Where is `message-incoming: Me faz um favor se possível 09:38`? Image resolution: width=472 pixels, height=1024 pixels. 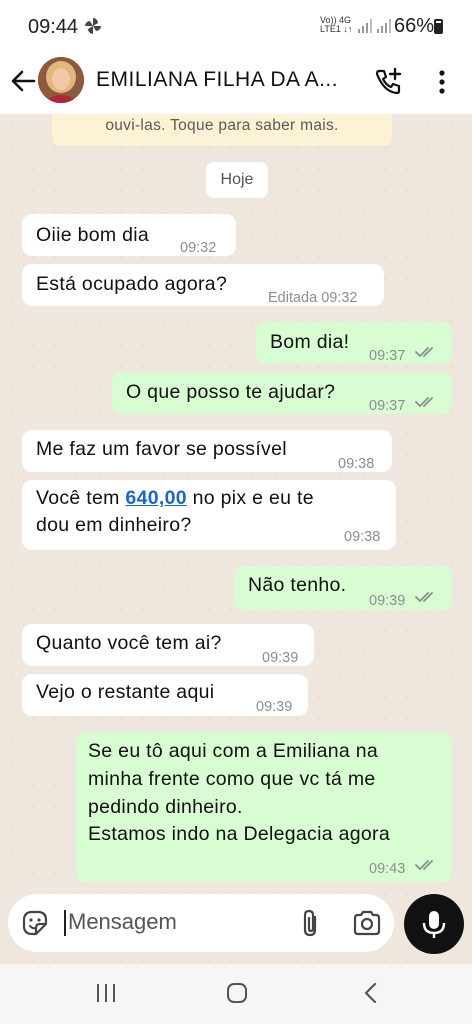 message-incoming: Me faz um favor se possível 09:38 is located at coordinates (207, 451).